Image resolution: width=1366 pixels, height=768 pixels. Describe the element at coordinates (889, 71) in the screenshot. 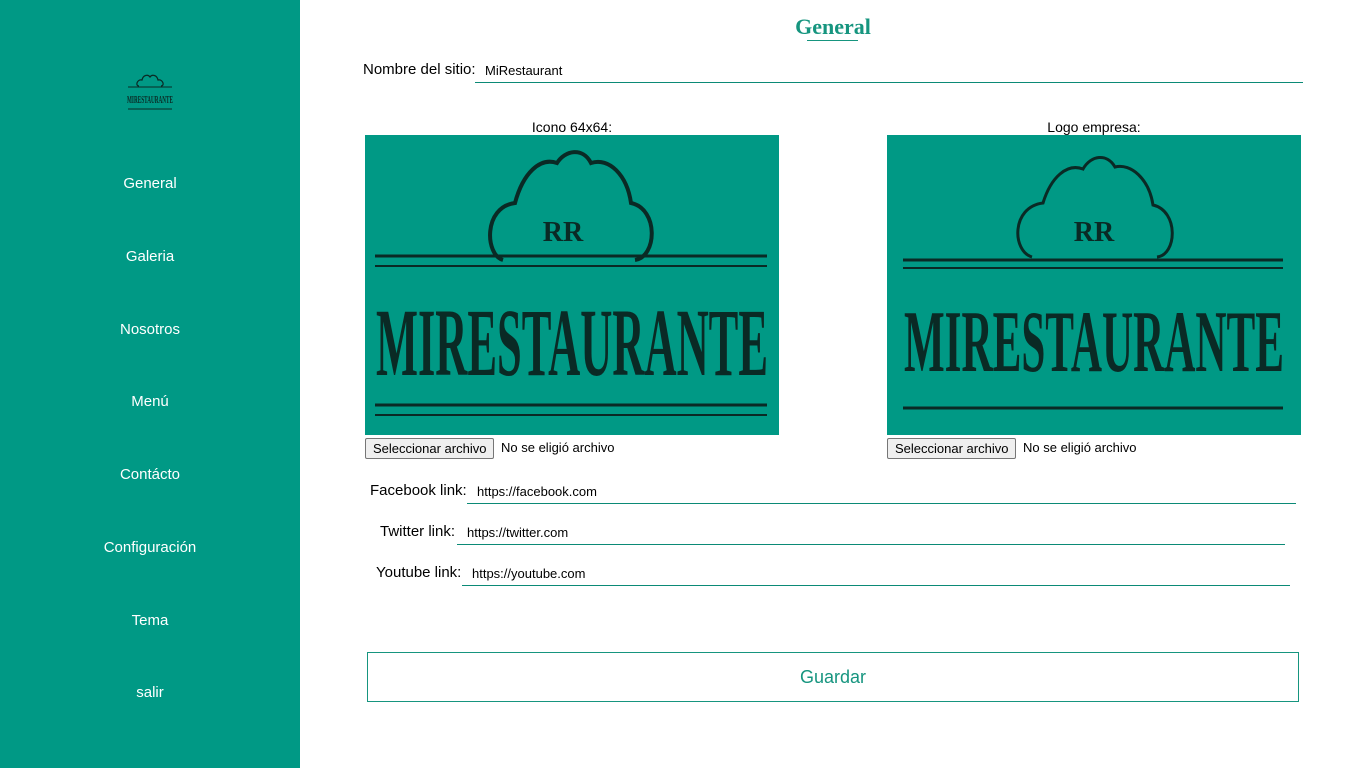

I see `site-name-input` at that location.